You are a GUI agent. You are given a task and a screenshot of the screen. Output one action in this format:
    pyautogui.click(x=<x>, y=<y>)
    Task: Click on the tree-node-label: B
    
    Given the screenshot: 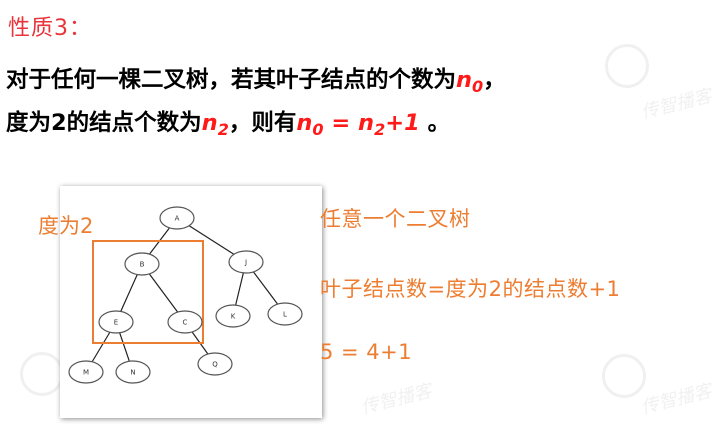 What is the action you would take?
    pyautogui.click(x=142, y=265)
    